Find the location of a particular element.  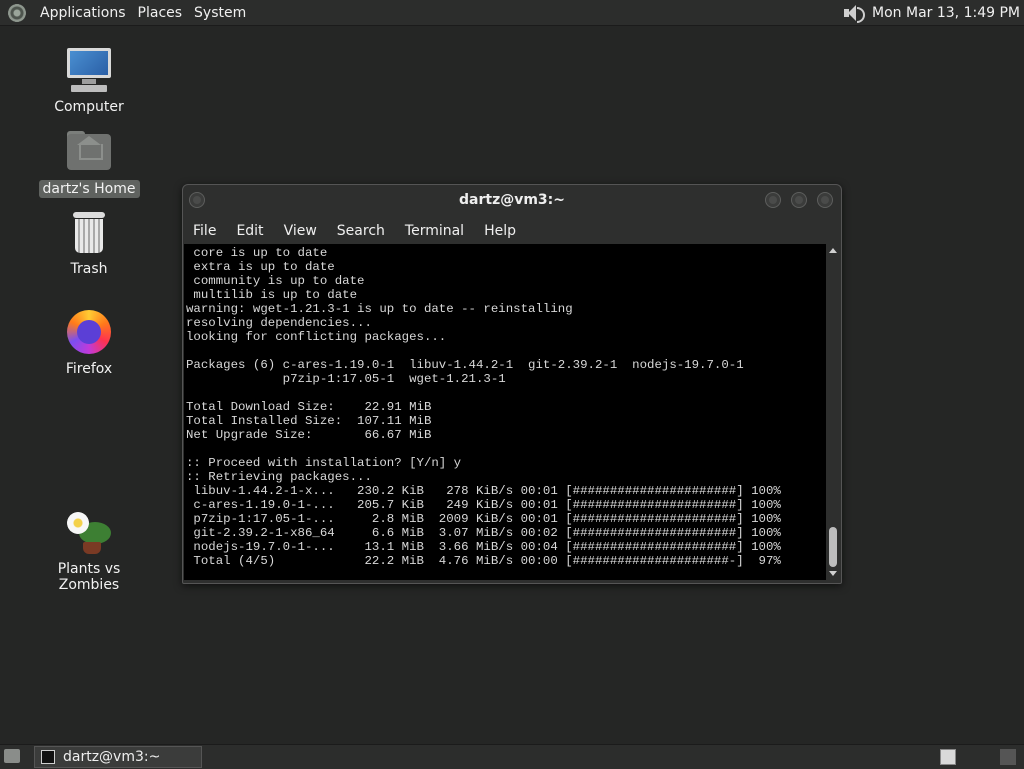

window-title: dartz@vm3:~ is located at coordinates (512, 200).